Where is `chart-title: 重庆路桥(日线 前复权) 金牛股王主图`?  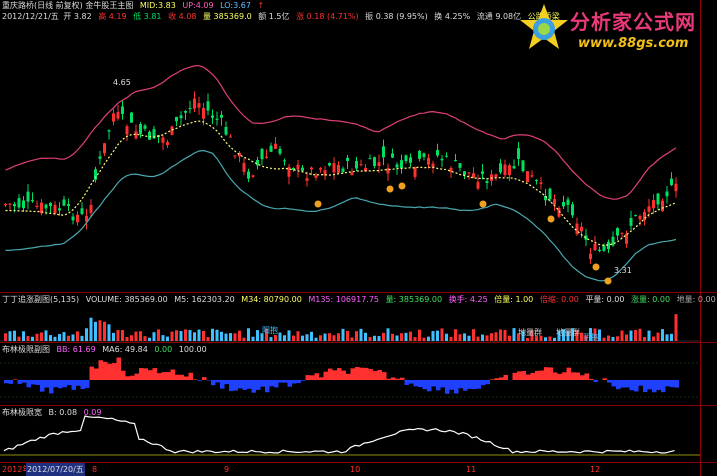 chart-title: 重庆路桥(日线 前复权) 金牛股王主图 is located at coordinates (68, 5).